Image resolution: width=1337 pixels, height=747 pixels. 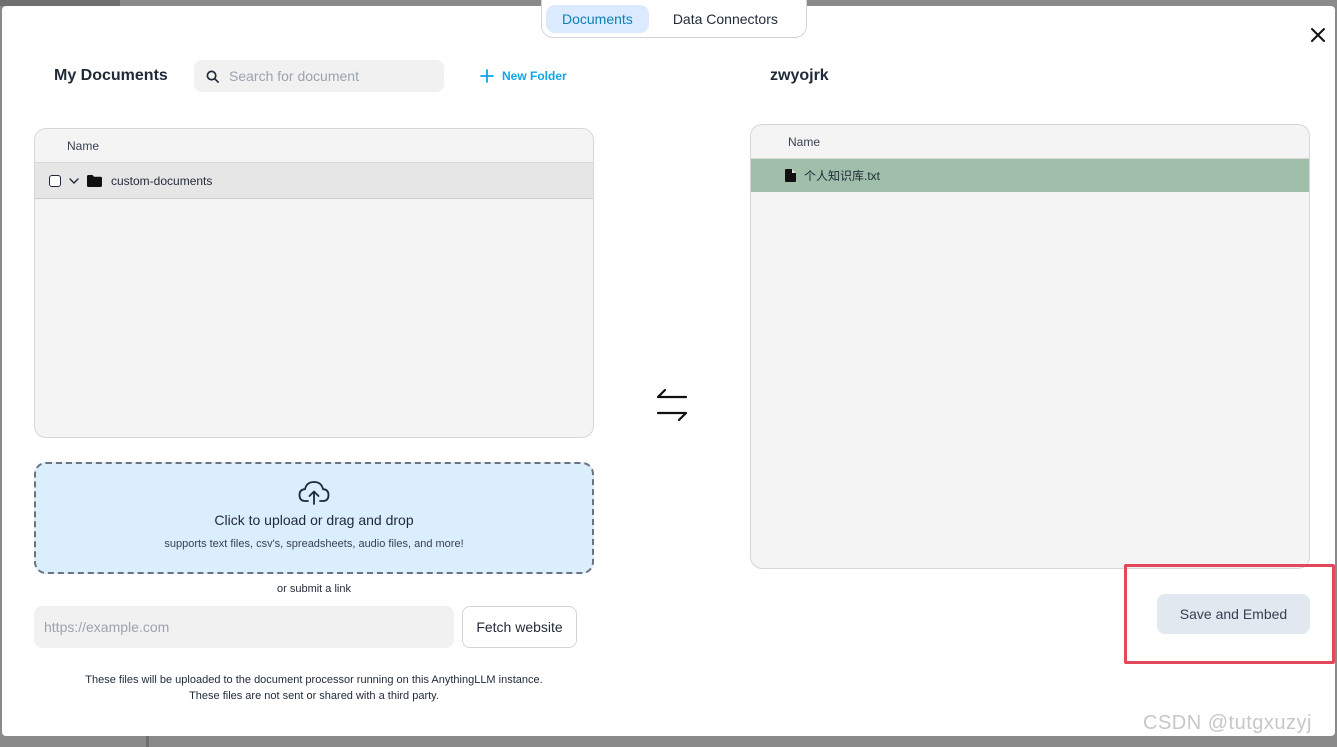 I want to click on link-url-input, so click(x=244, y=627).